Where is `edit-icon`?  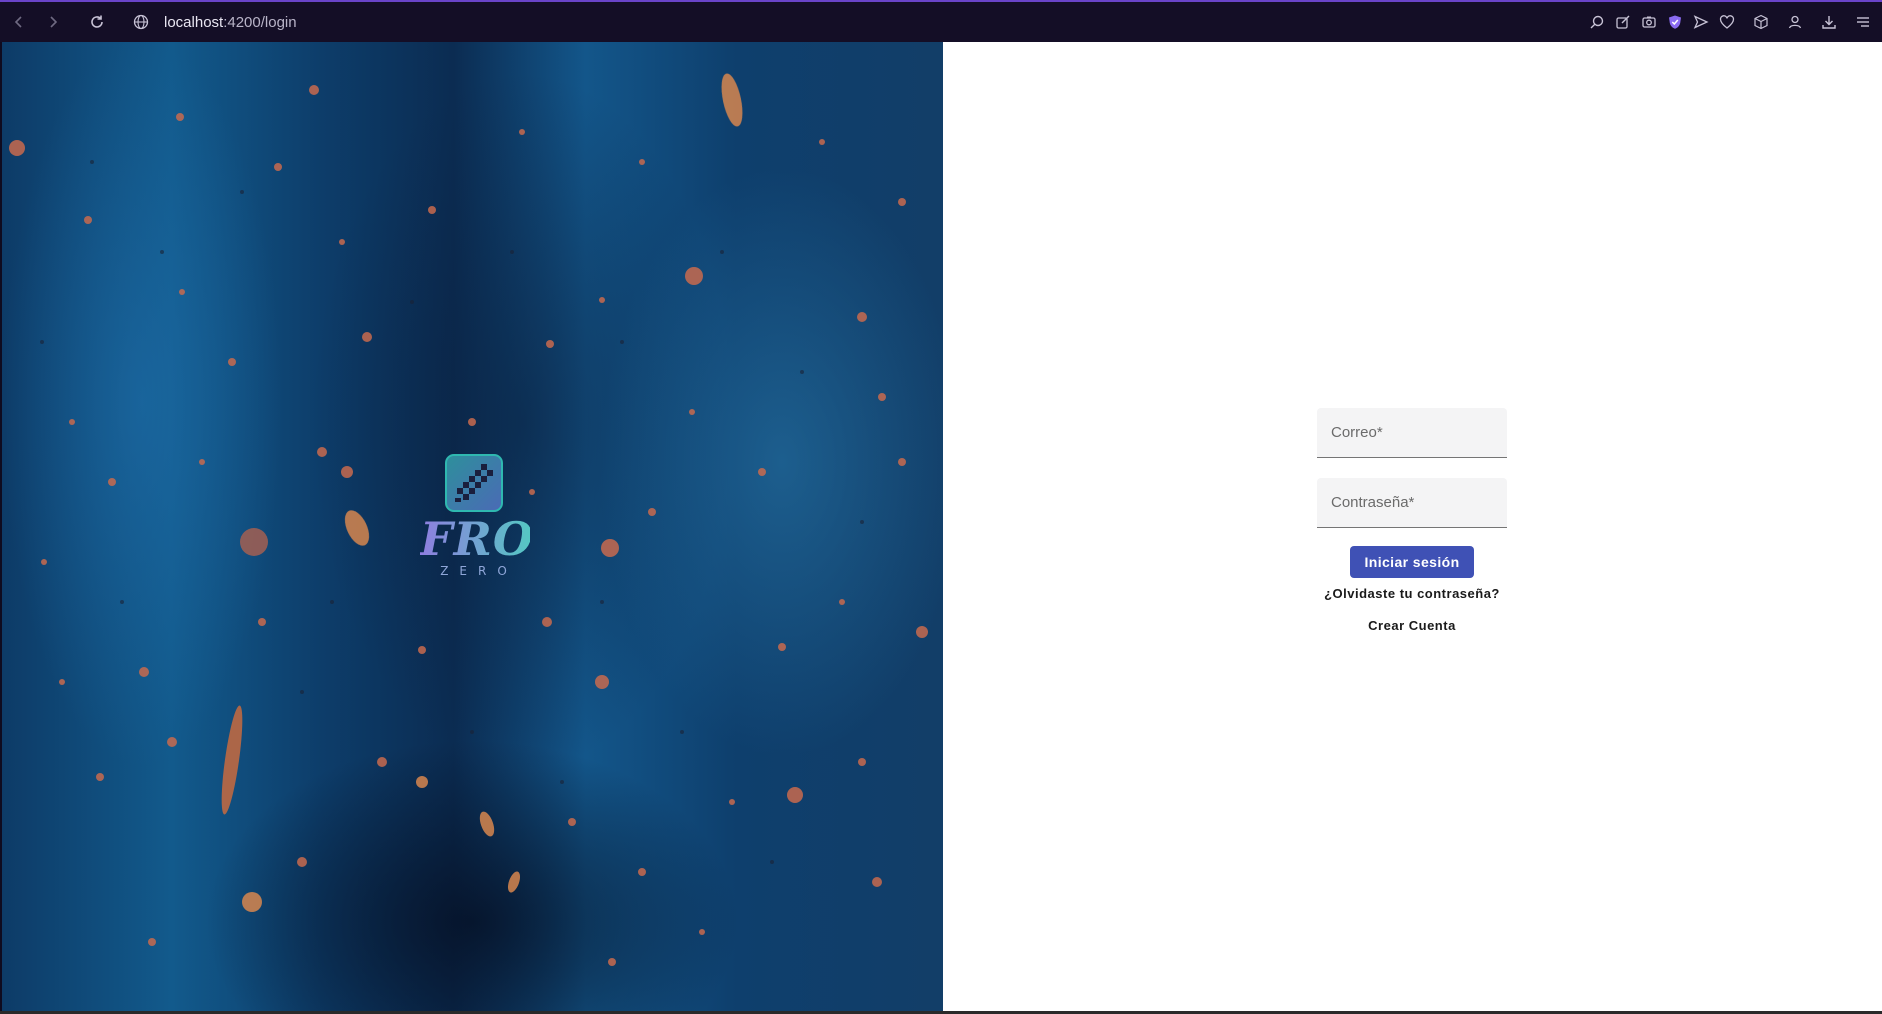 edit-icon is located at coordinates (1623, 22).